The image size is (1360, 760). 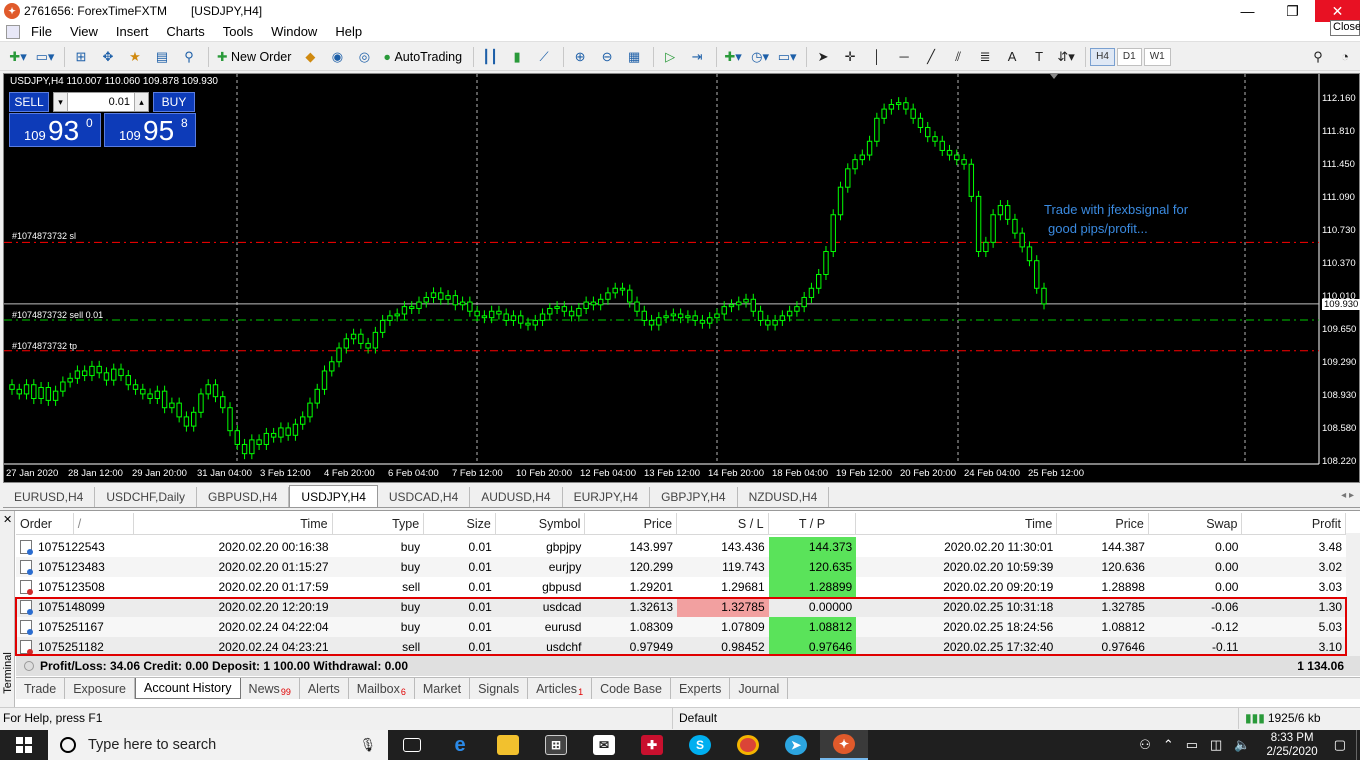 I want to click on terminal-tab-news: News 99, so click(x=270, y=688).